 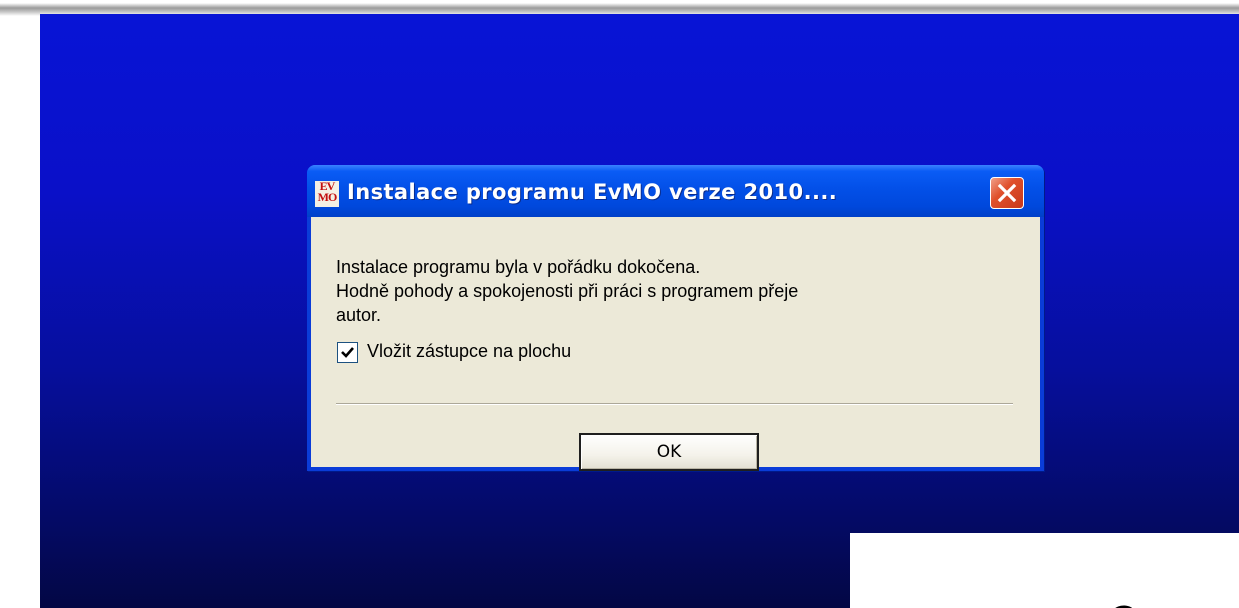 I want to click on close-icon, so click(x=1007, y=193).